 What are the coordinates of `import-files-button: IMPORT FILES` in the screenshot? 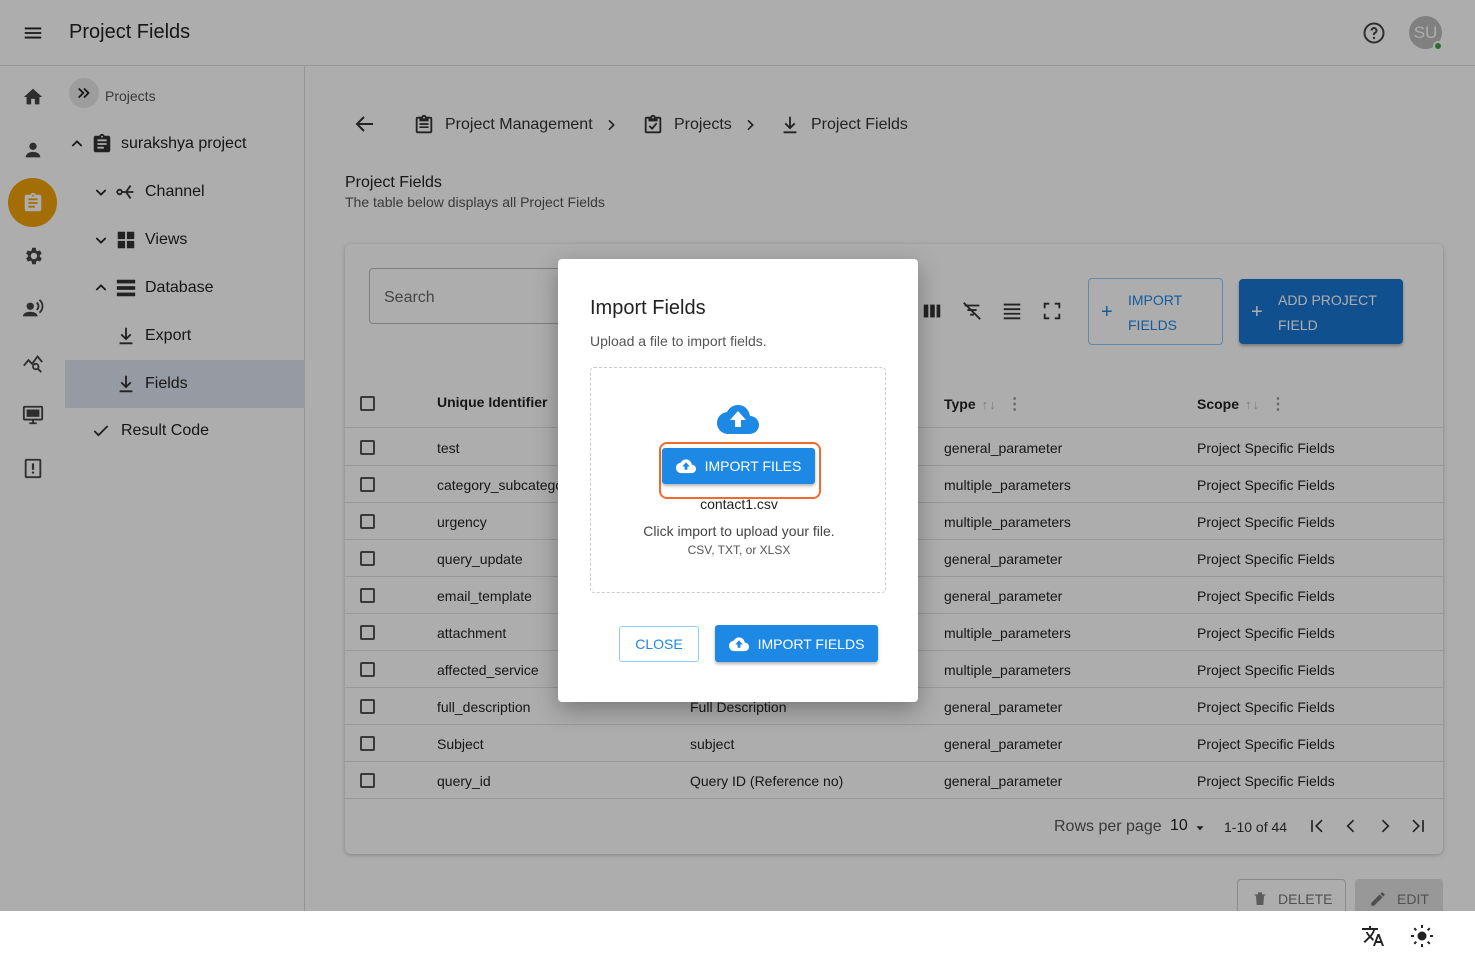 It's located at (738, 466).